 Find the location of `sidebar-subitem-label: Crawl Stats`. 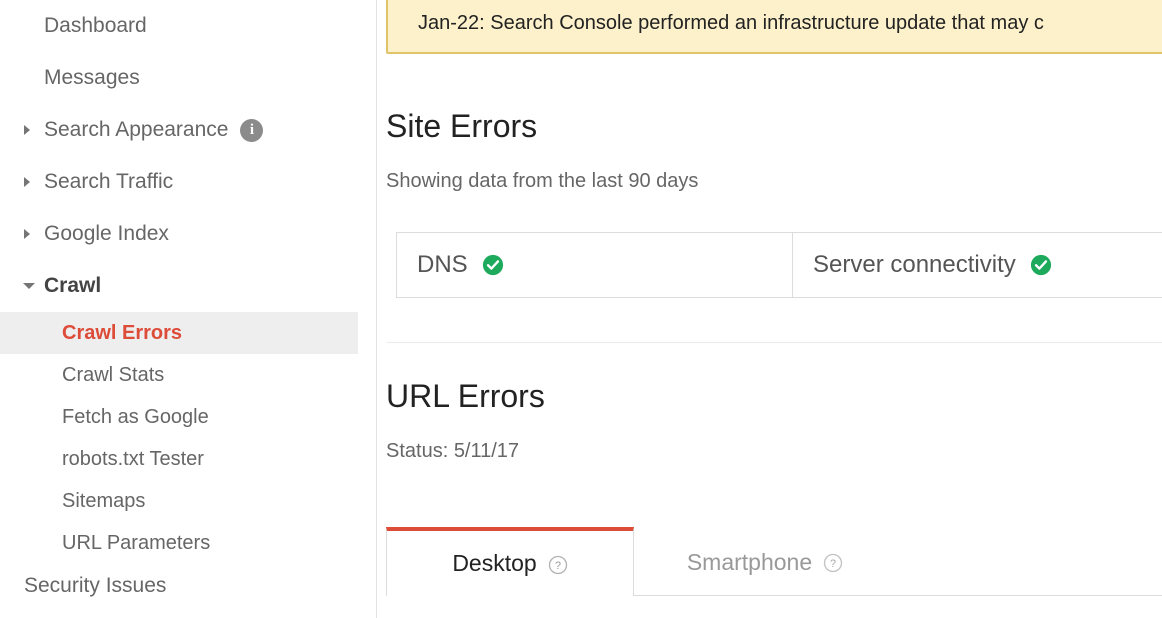

sidebar-subitem-label: Crawl Stats is located at coordinates (113, 374).